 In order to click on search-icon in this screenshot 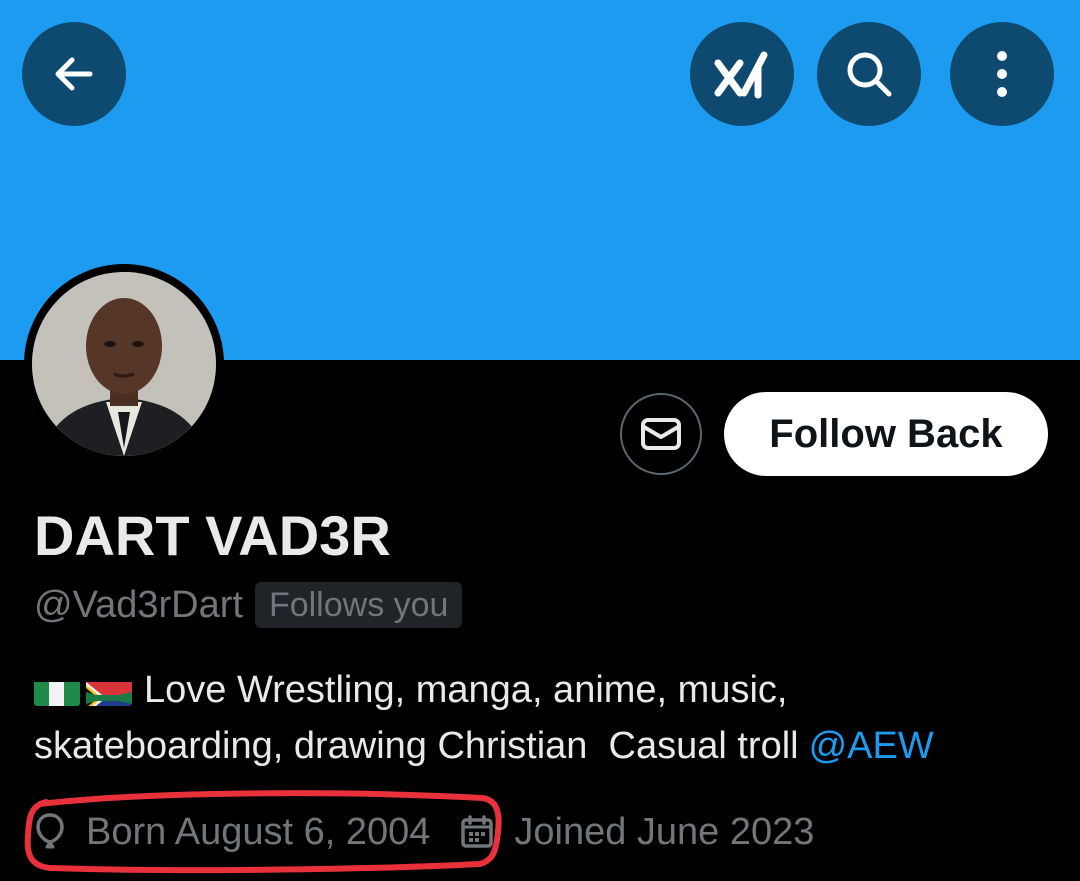, I will do `click(869, 74)`.